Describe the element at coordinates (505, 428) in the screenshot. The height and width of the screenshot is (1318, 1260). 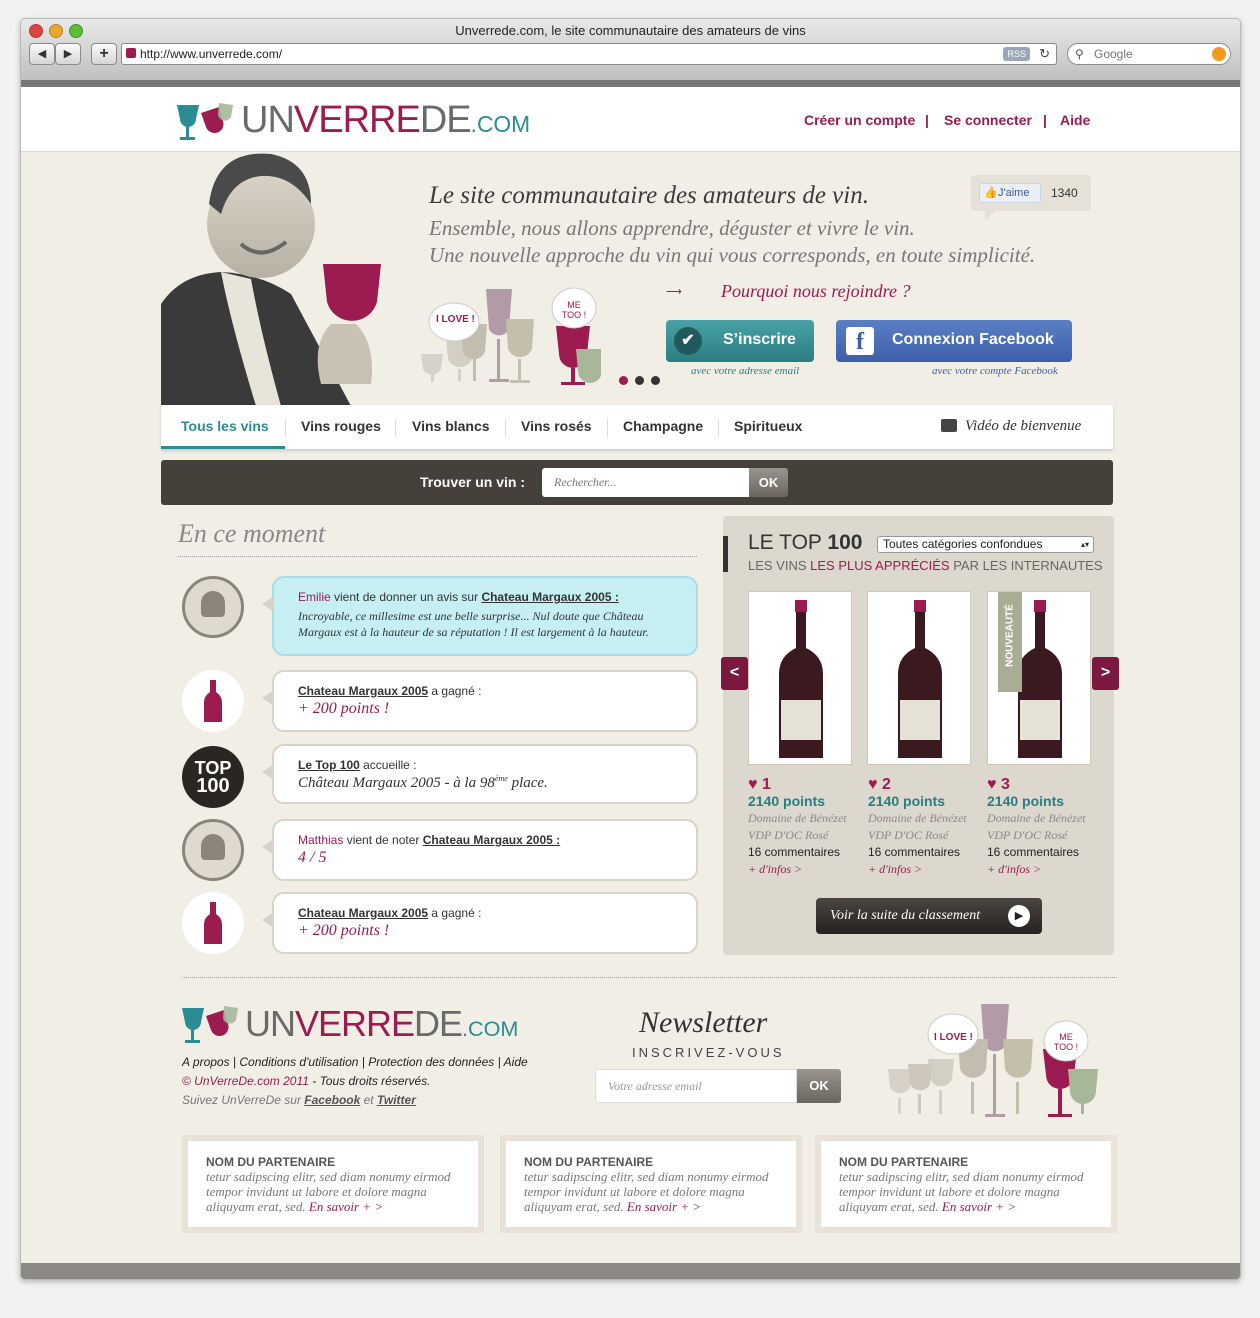
I see `menu-divider` at that location.